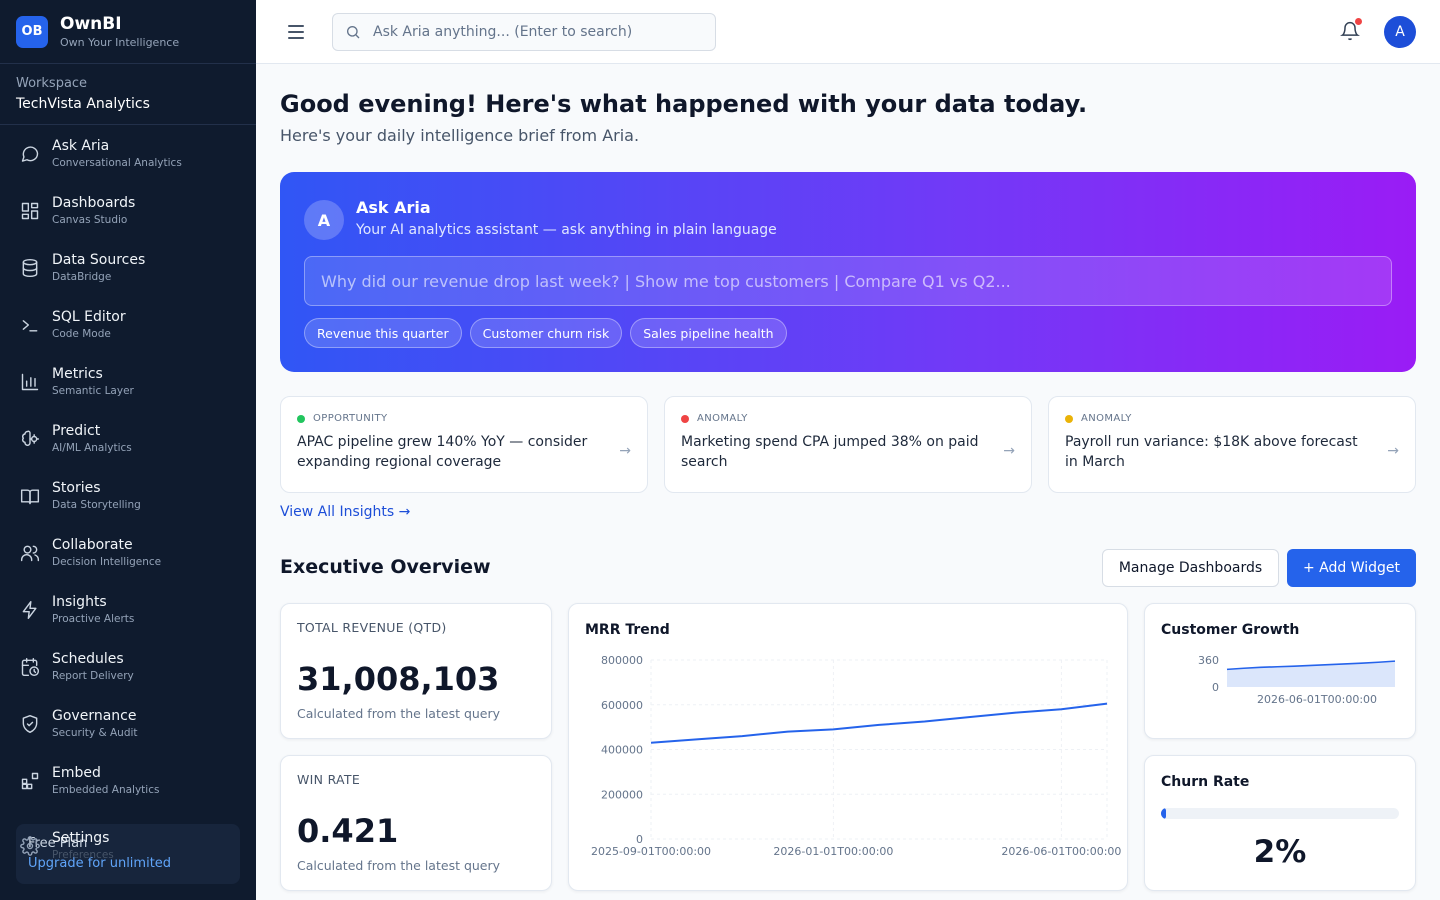 The height and width of the screenshot is (900, 1440). Describe the element at coordinates (32, 31) in the screenshot. I see `brand-logo: OB` at that location.